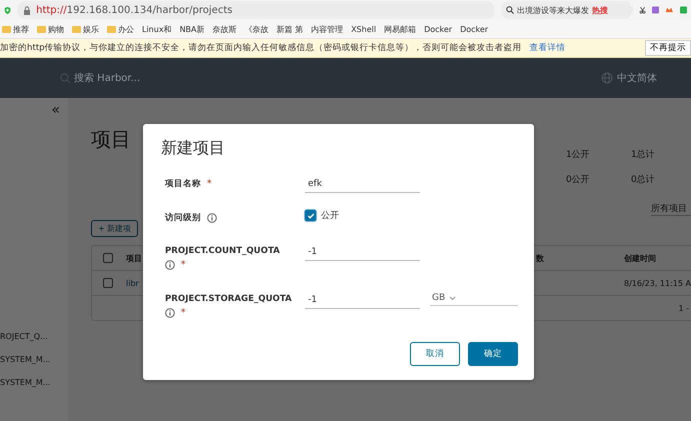  Describe the element at coordinates (55, 110) in the screenshot. I see `collapse-toggle: «` at that location.